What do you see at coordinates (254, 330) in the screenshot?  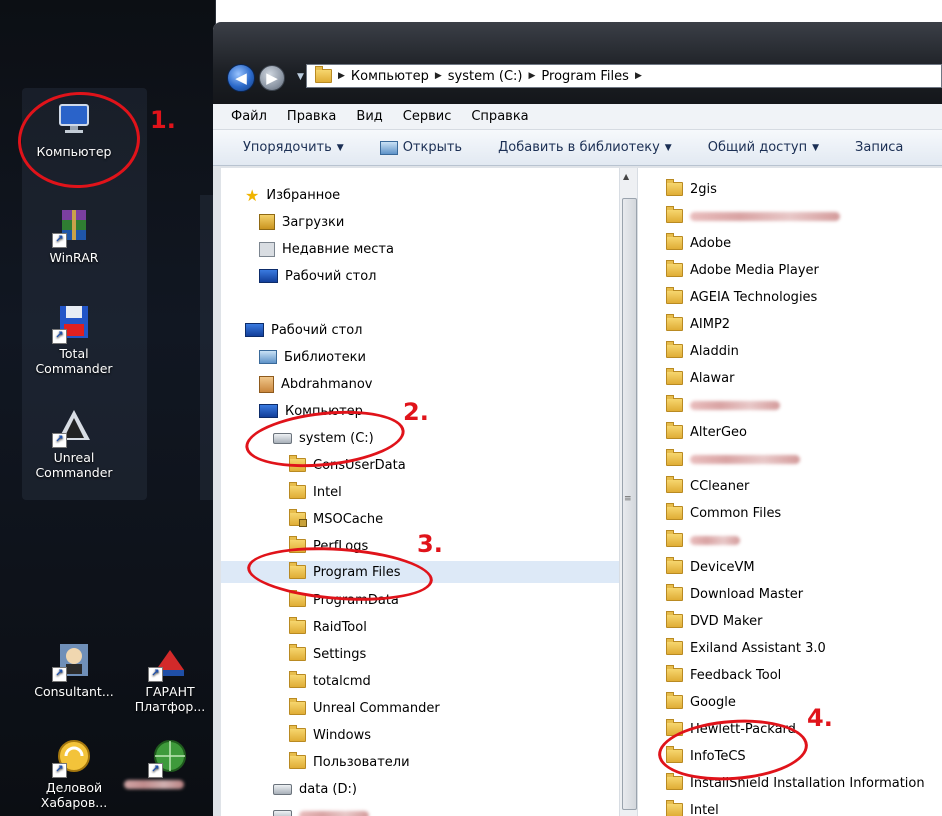 I see `desktop-icon` at bounding box center [254, 330].